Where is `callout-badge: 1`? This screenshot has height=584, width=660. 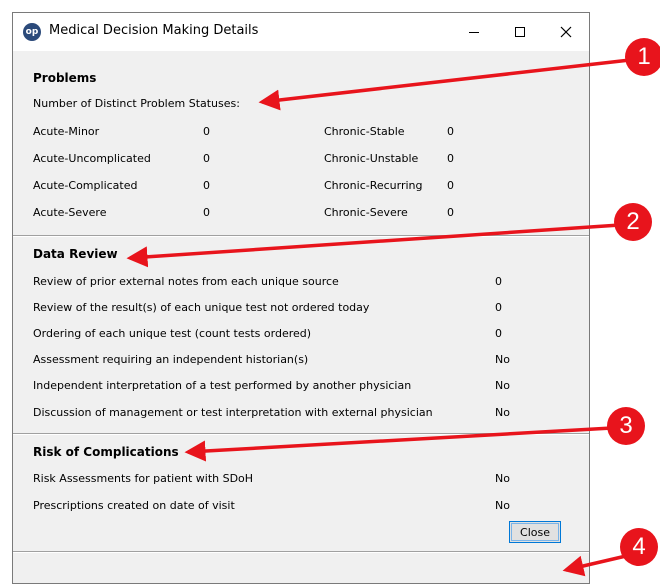 callout-badge: 1 is located at coordinates (642, 57).